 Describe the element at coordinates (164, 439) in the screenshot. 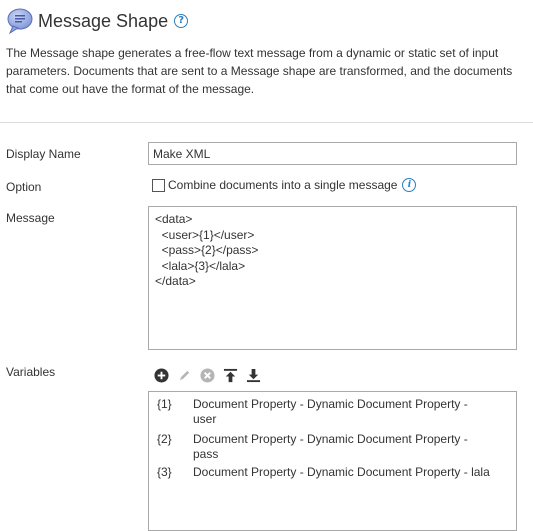

I see `variable-key: {2}` at that location.